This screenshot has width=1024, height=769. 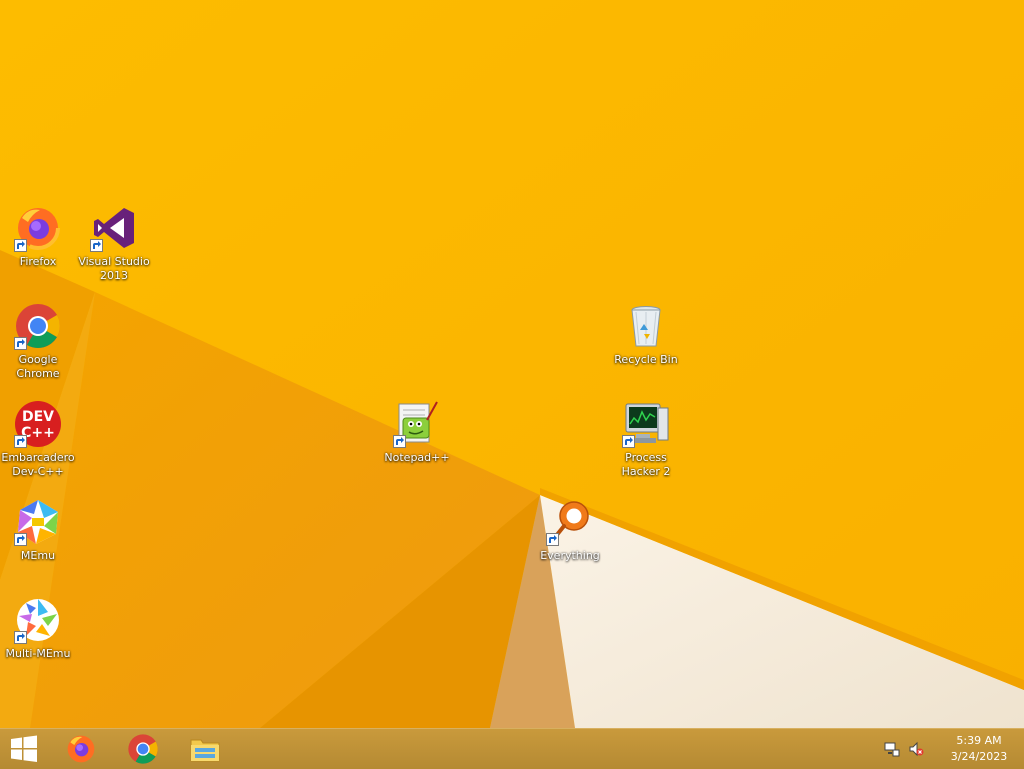 I want to click on desktop-icon-label: Process Hacker 2, so click(x=646, y=464).